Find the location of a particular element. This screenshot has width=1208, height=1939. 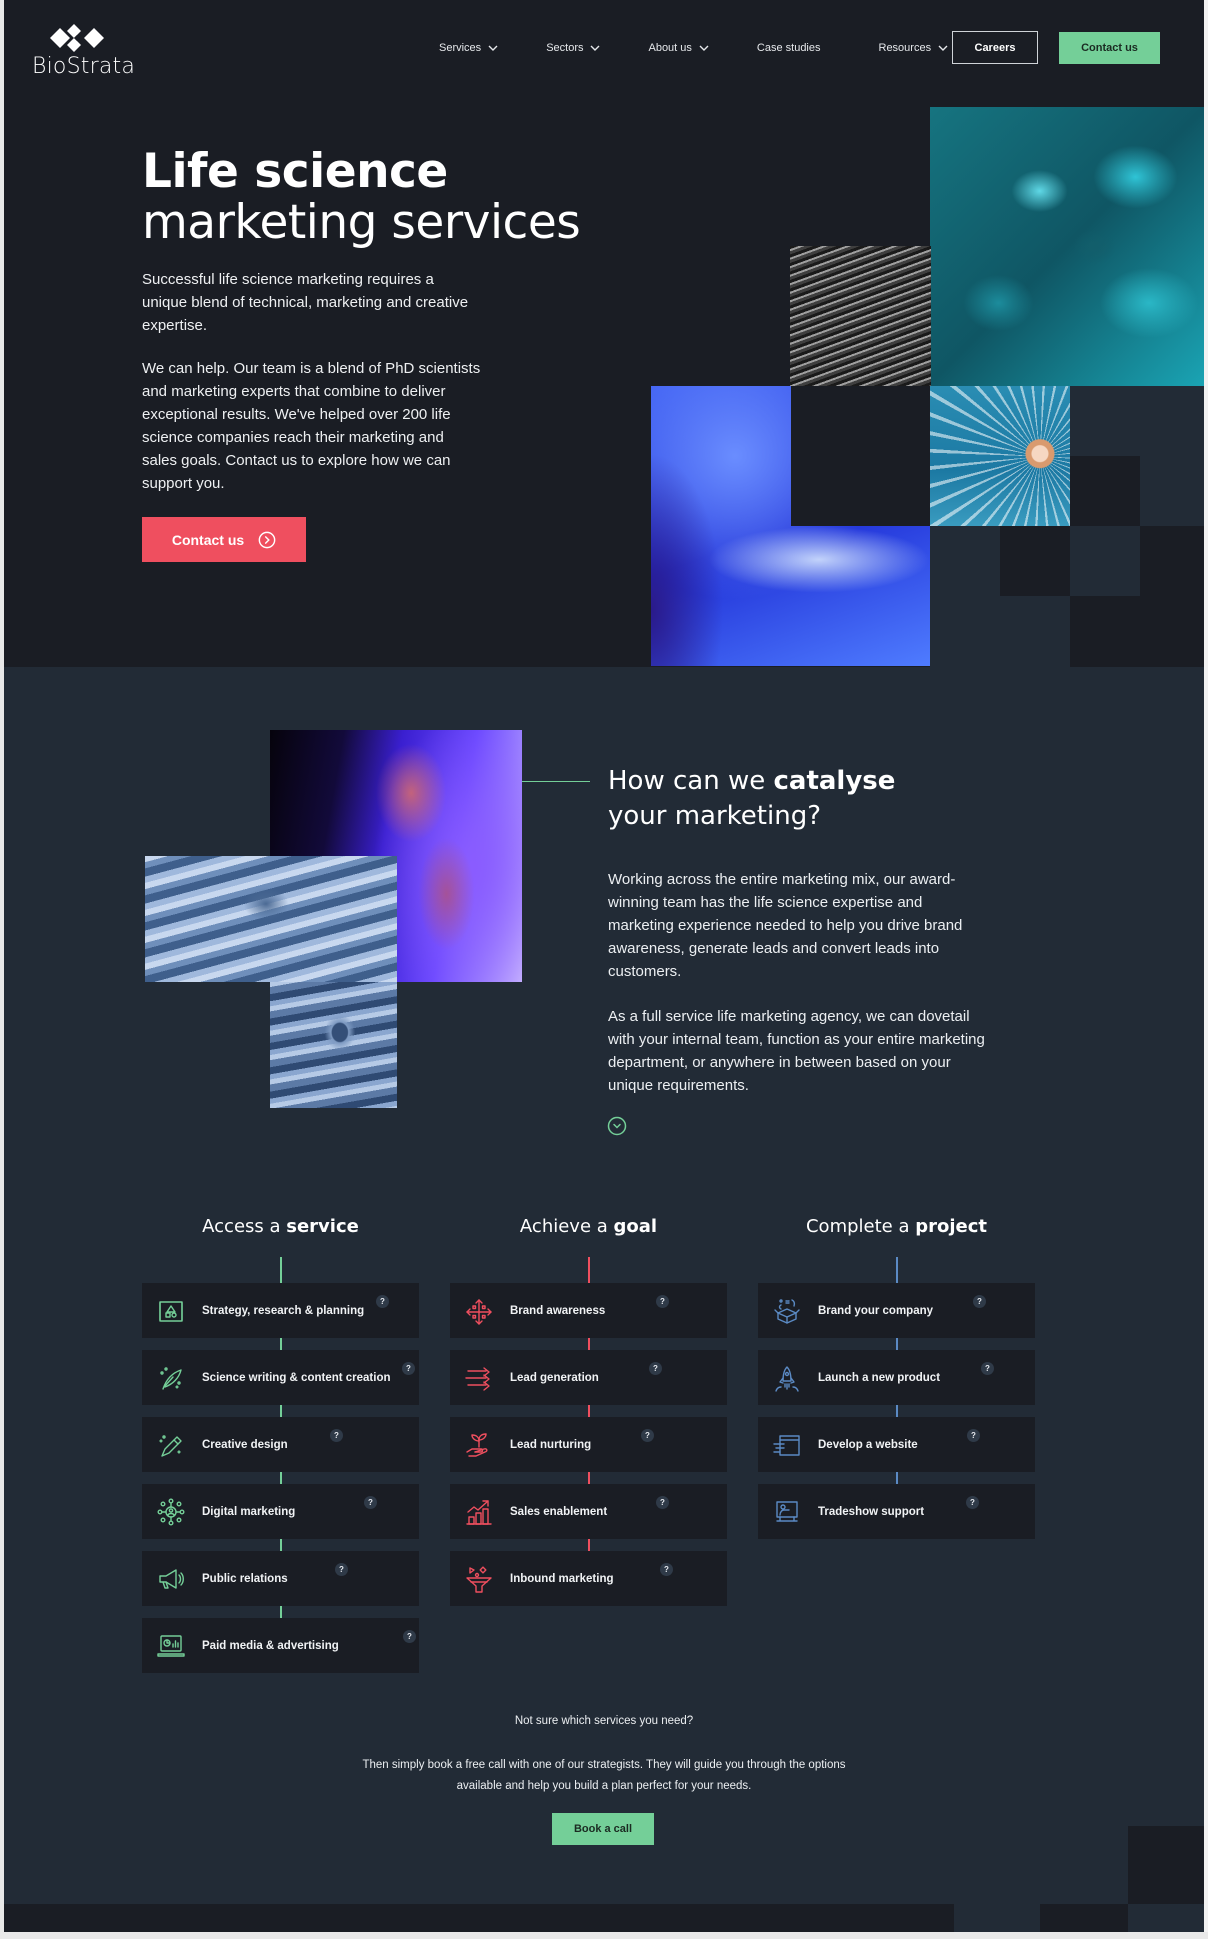

service-card: Launch a new product? is located at coordinates (896, 1377).